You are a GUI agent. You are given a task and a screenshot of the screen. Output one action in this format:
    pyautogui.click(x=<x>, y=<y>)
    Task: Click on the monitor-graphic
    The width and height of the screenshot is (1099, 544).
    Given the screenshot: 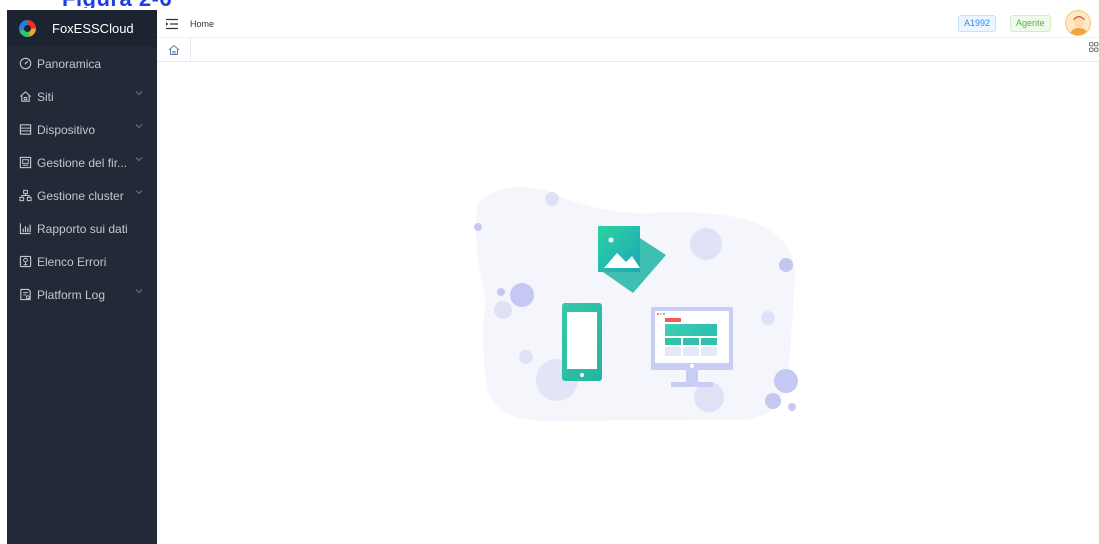 What is the action you would take?
    pyautogui.click(x=692, y=347)
    